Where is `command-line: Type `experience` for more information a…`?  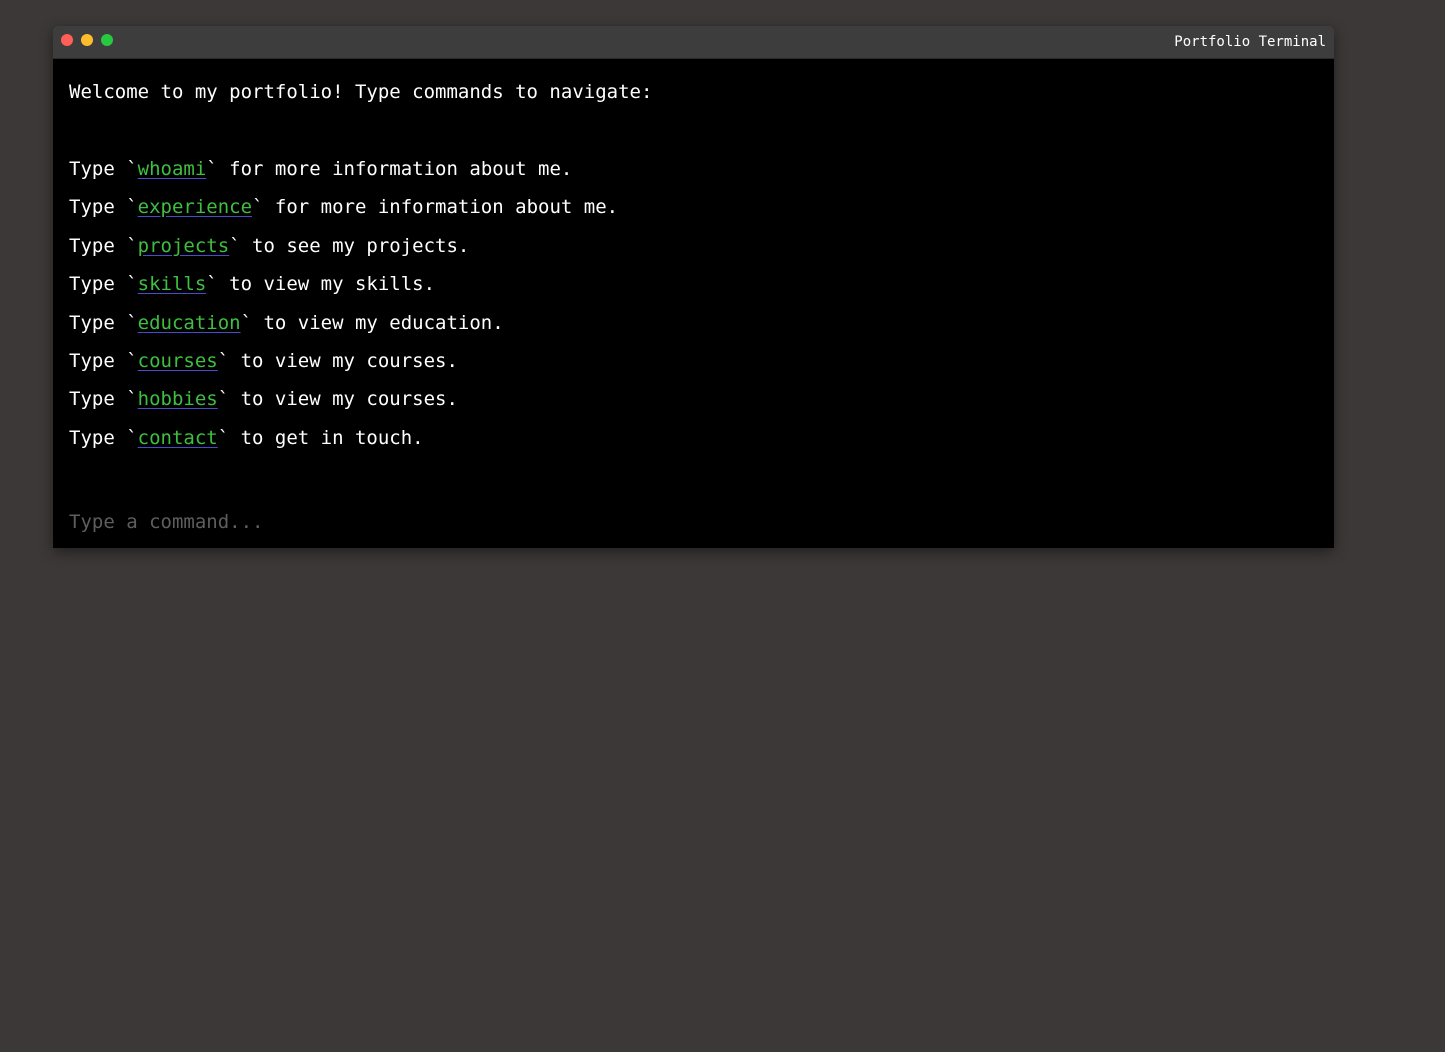 command-line: Type `experience` for more information a… is located at coordinates (343, 214).